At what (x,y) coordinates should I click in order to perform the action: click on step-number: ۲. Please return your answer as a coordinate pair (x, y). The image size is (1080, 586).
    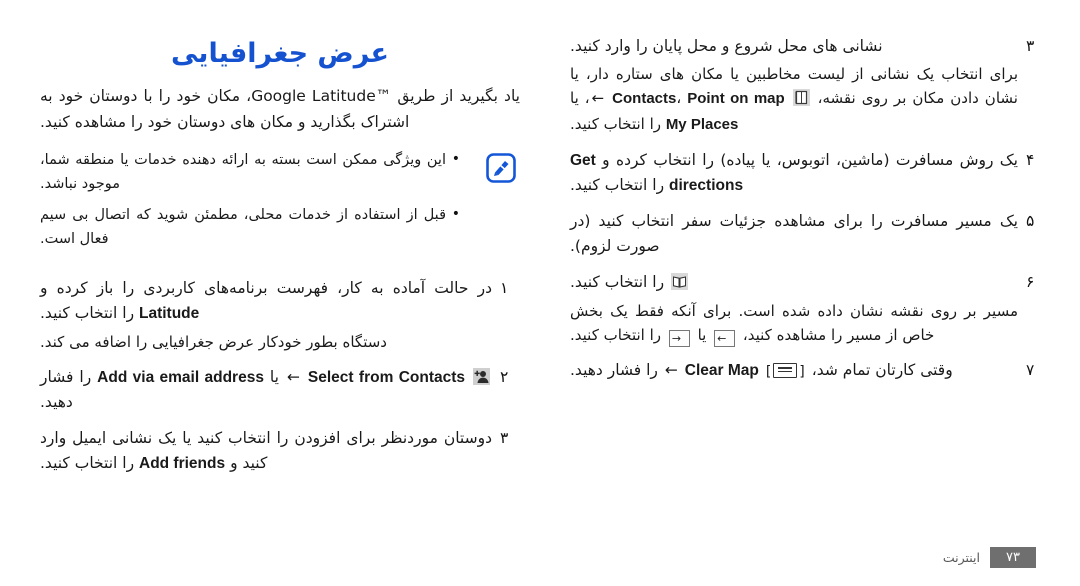
    Looking at the image, I should click on (504, 376).